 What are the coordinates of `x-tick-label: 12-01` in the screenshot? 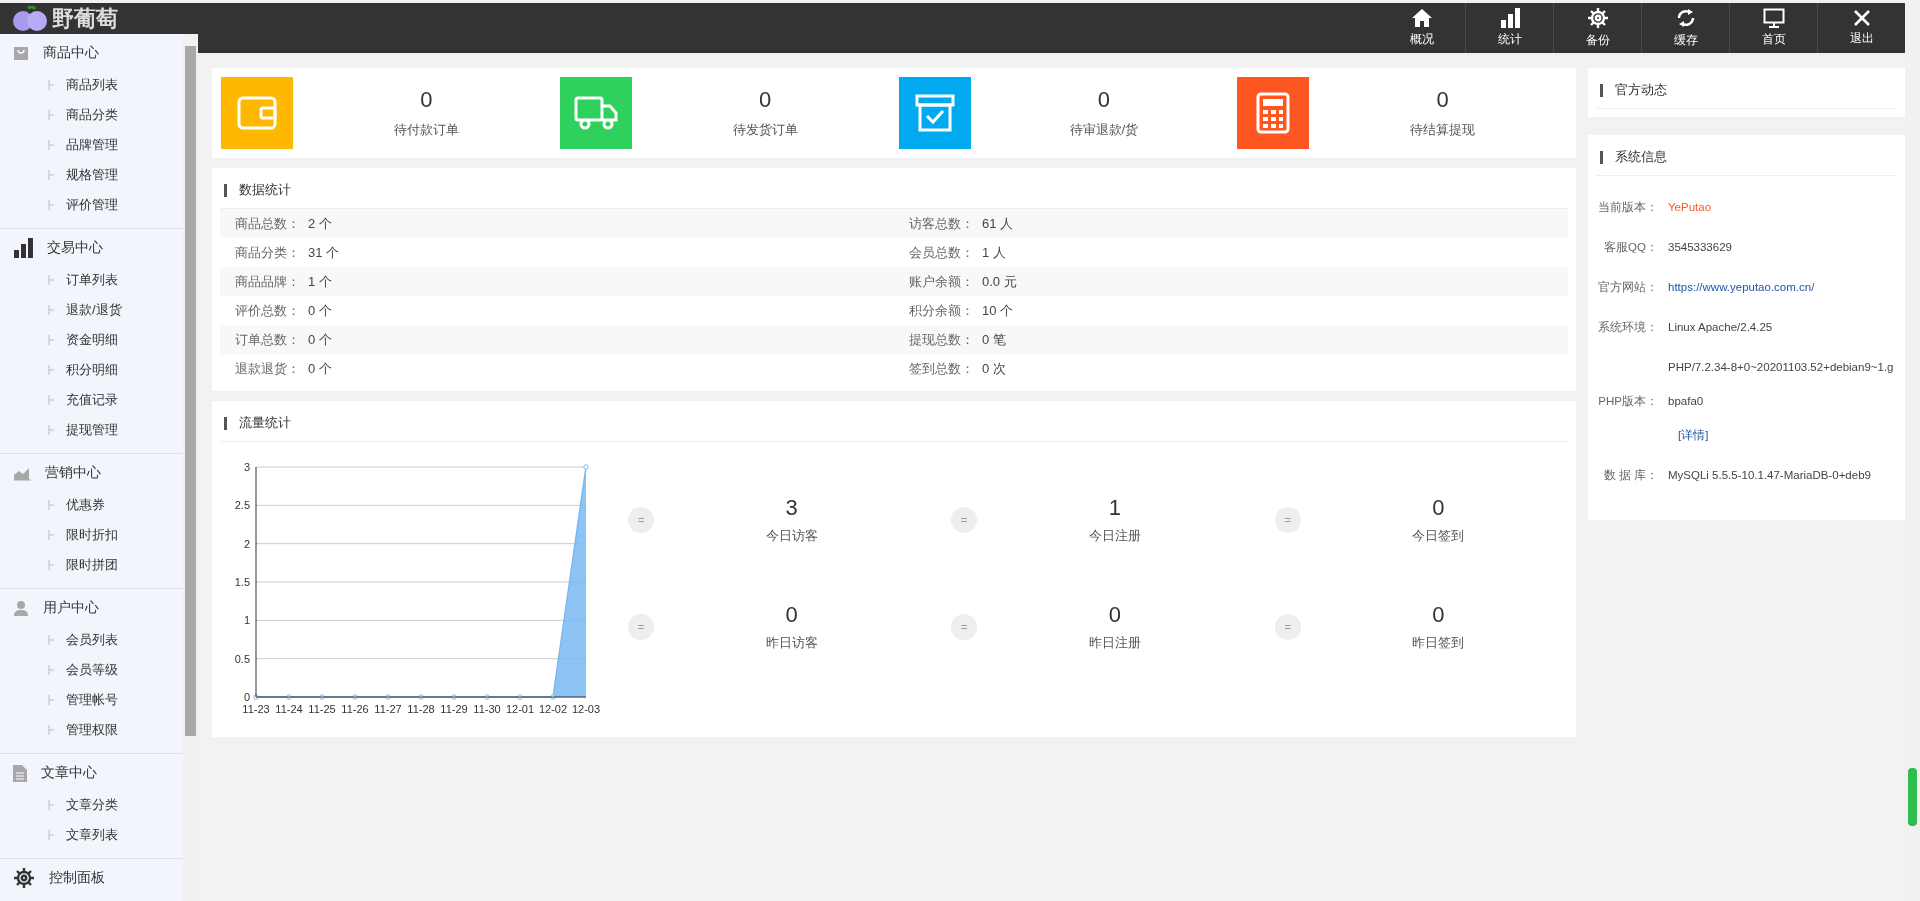 It's located at (520, 709).